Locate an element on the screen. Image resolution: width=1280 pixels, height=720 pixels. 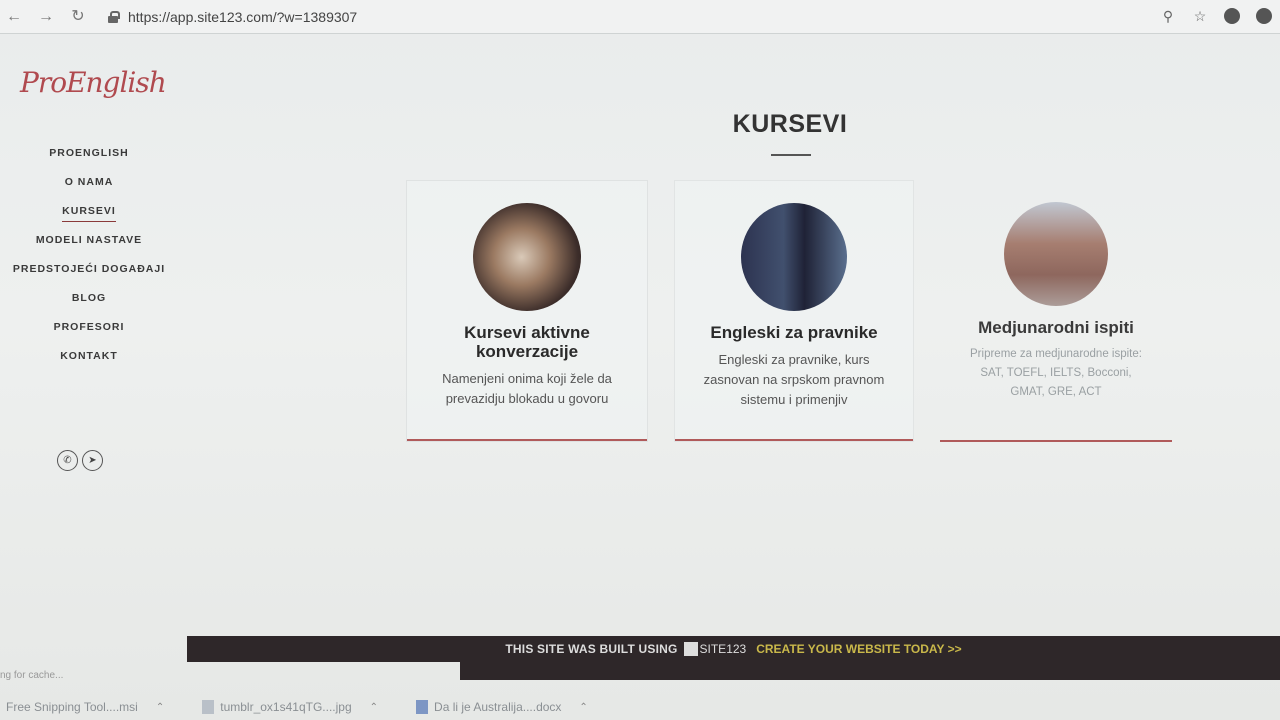
nav-item-o-nama: O NAMA is located at coordinates (89, 185).